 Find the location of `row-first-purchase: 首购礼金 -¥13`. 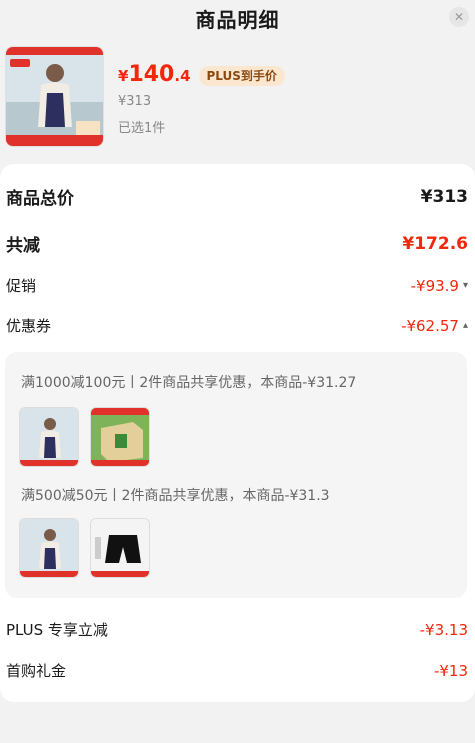

row-first-purchase: 首购礼金 -¥13 is located at coordinates (237, 670).